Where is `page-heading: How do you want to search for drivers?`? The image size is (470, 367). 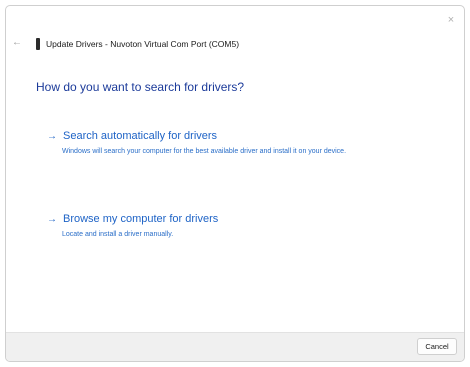 page-heading: How do you want to search for drivers? is located at coordinates (140, 87).